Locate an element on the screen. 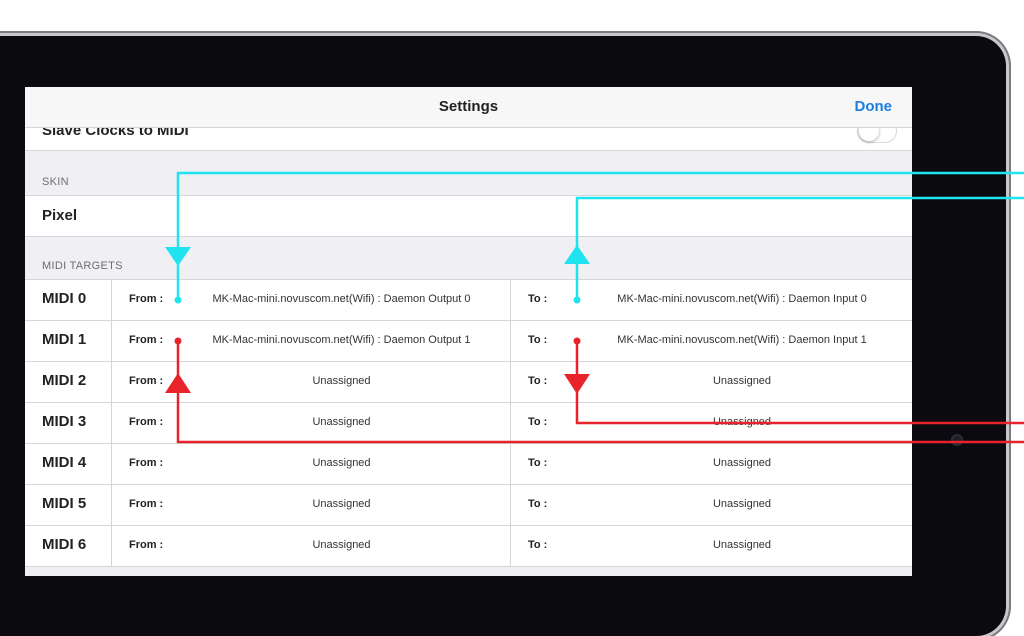 The width and height of the screenshot is (1024, 636). midi-row: MIDI 6 From : Unassigned To : Unassigned is located at coordinates (468, 546).